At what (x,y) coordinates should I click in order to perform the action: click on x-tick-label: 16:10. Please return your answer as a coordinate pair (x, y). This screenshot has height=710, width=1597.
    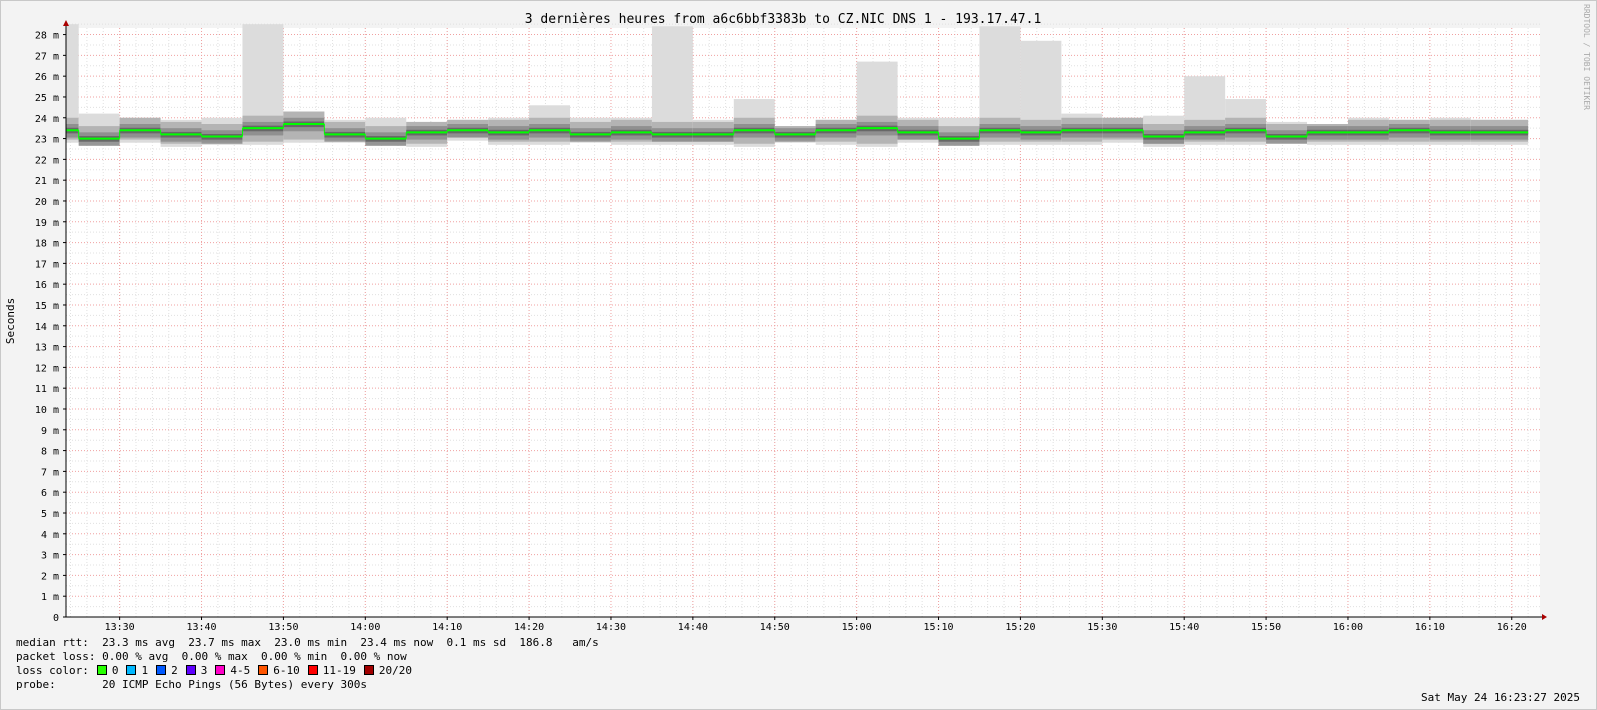
    Looking at the image, I should click on (1430, 627).